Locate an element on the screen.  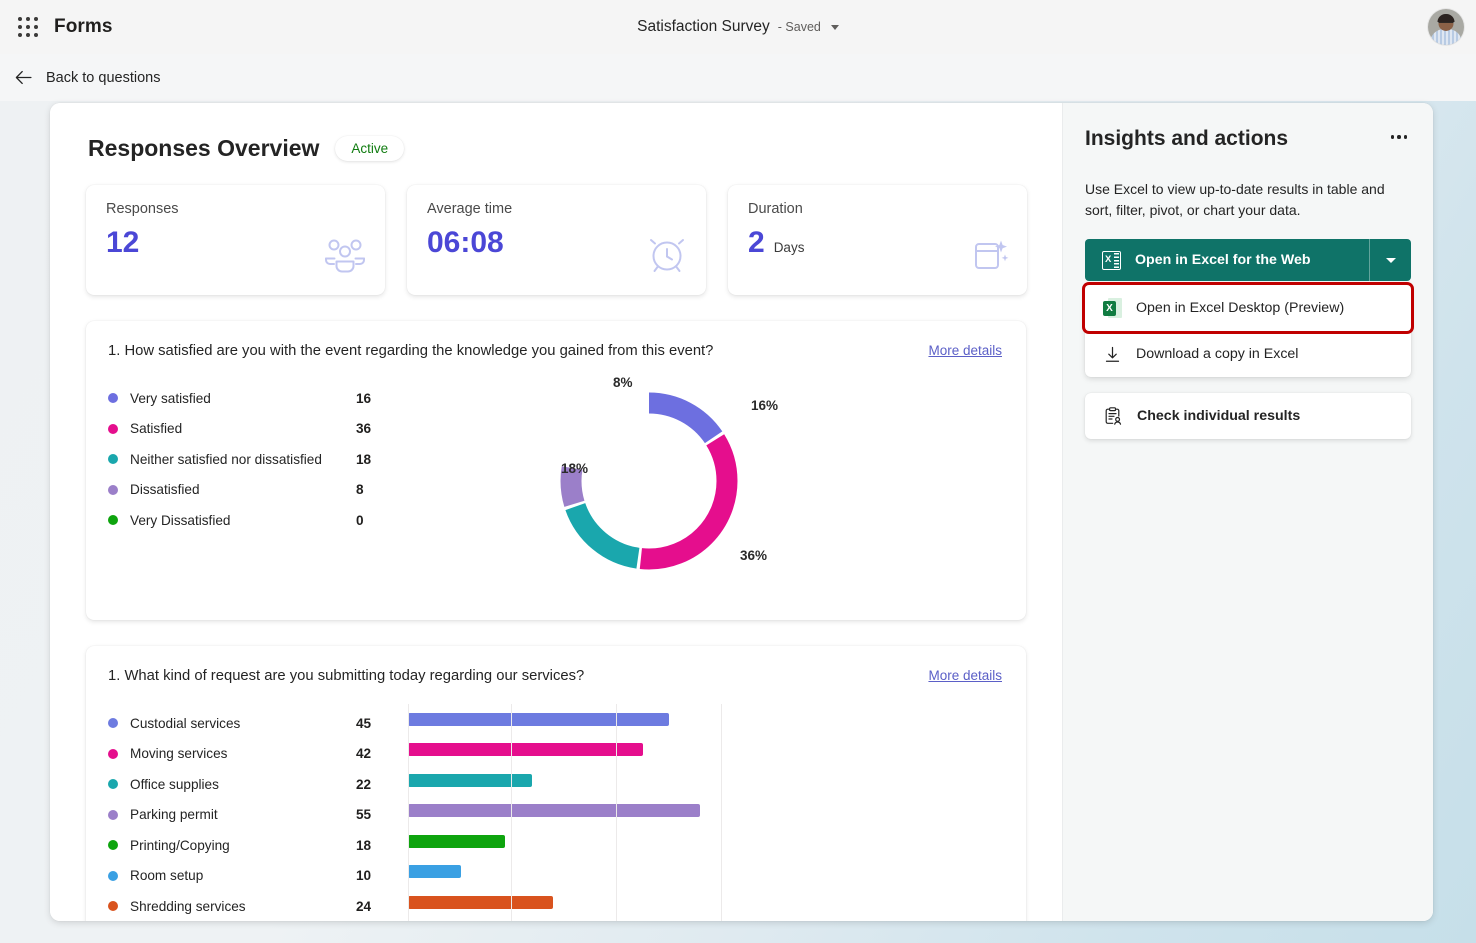
list-item: Very satisfied 16 is located at coordinates (258, 398).